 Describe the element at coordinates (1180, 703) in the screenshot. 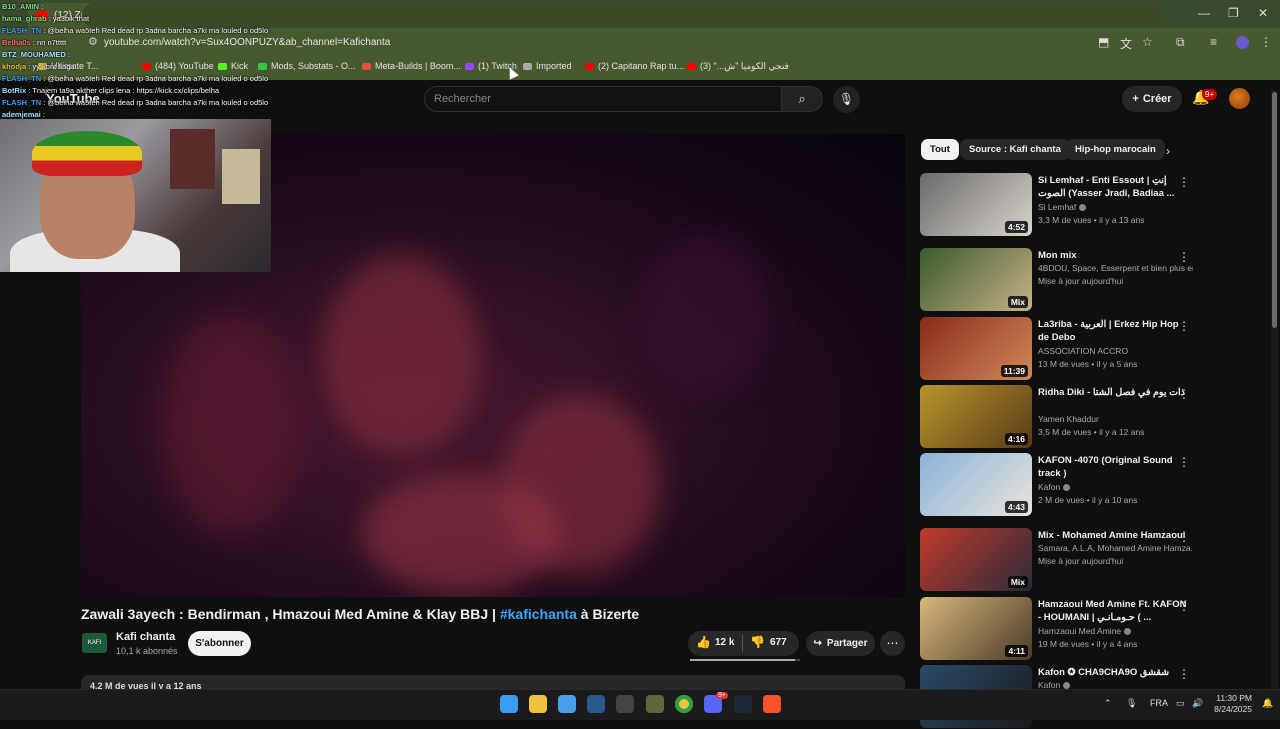

I see `network-icon: ▭` at that location.